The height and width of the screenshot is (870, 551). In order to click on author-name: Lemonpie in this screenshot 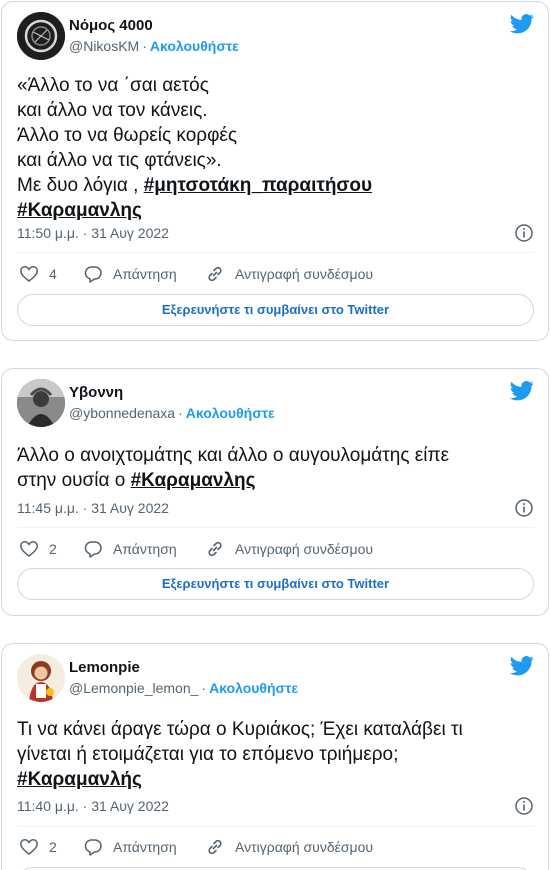, I will do `click(183, 668)`.